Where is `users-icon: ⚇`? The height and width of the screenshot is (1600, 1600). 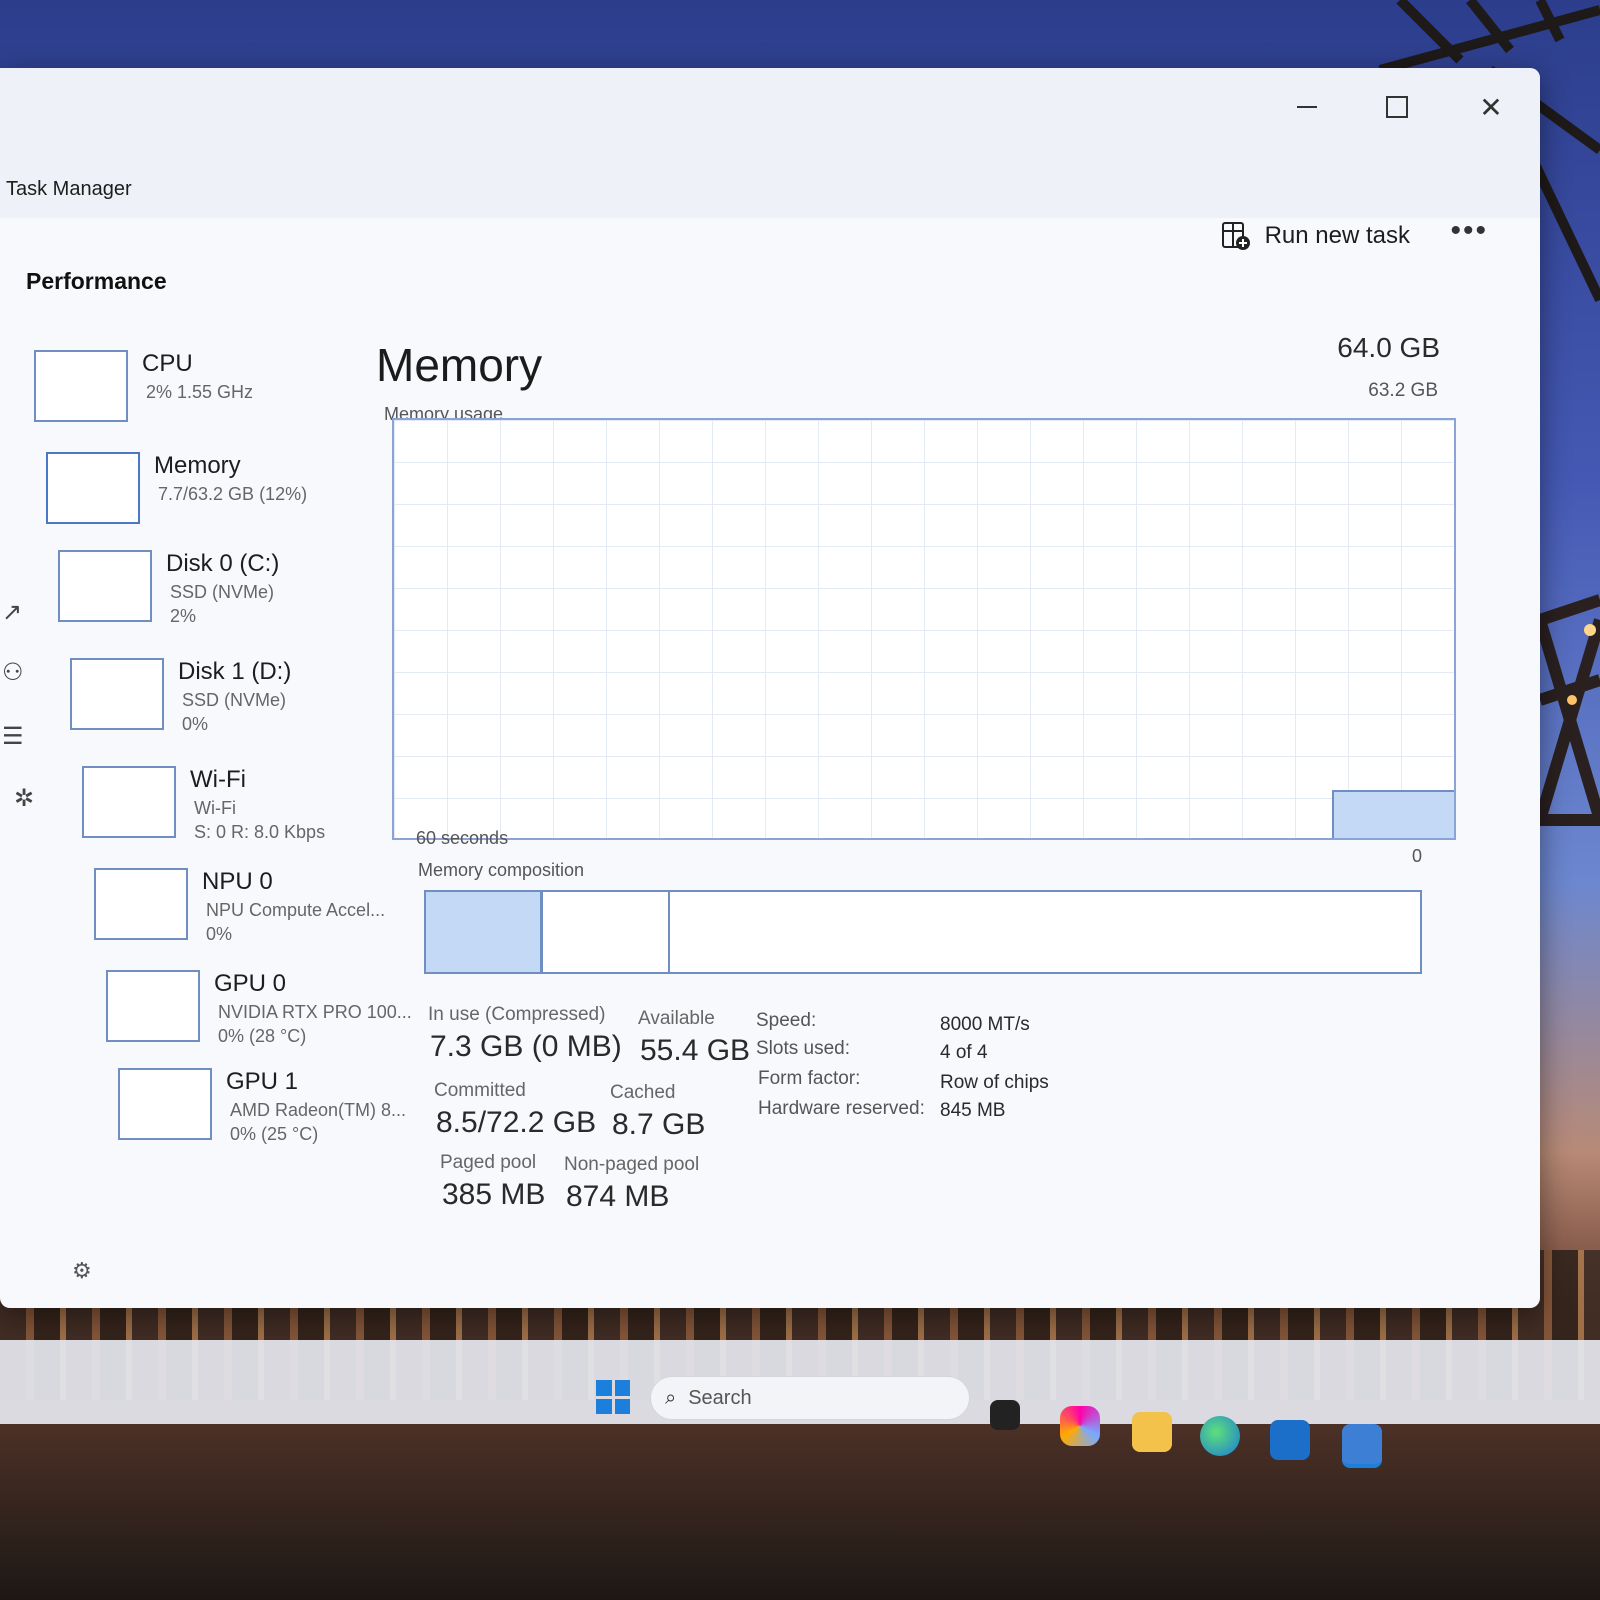
users-icon: ⚇ is located at coordinates (13, 672).